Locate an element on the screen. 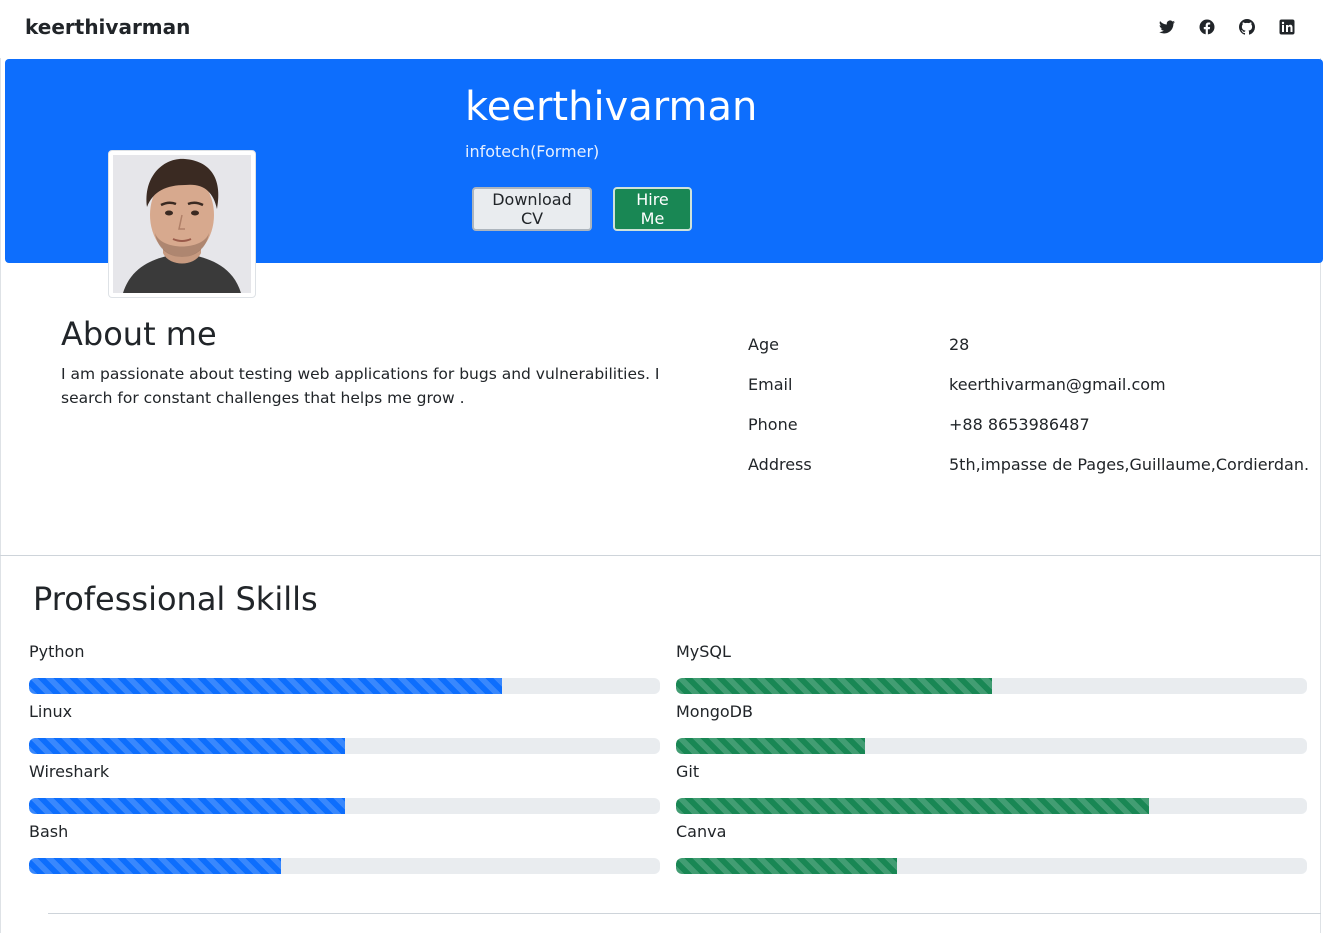 This screenshot has height=933, width=1327. profile-photo-frame is located at coordinates (182, 224).